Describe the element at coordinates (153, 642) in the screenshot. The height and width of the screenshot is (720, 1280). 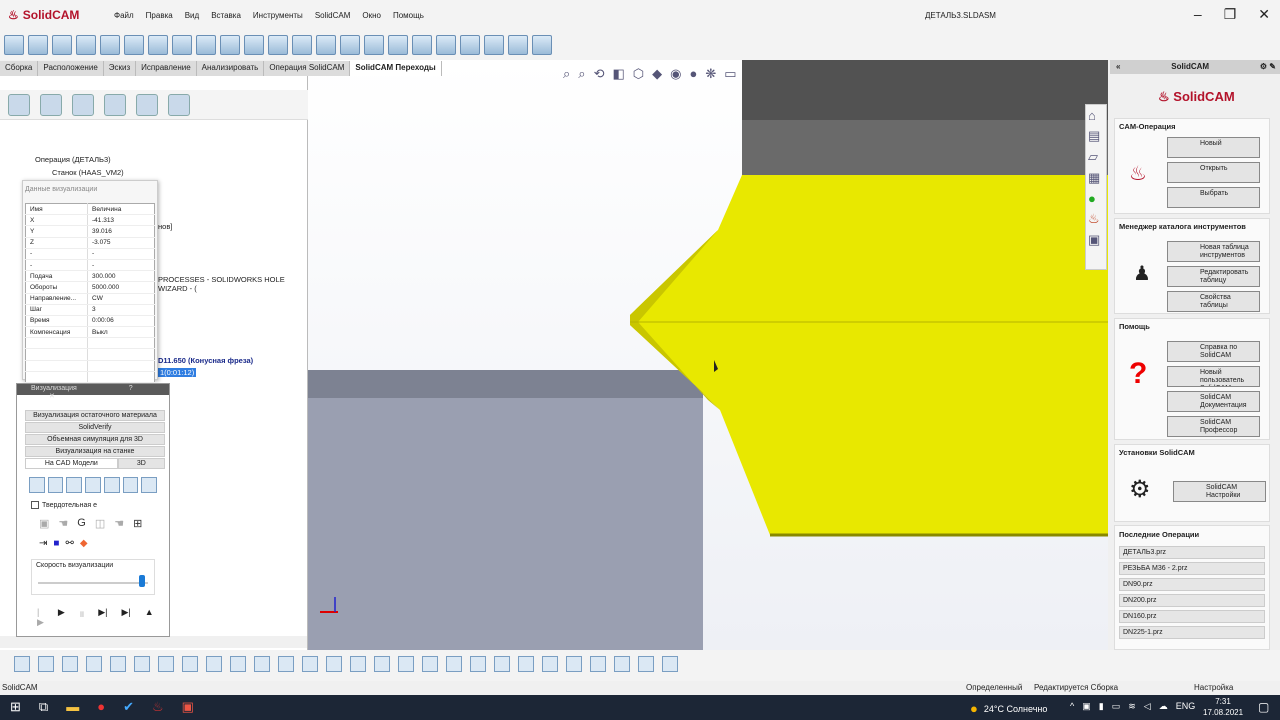
I see `horizontal-scrollbar` at that location.